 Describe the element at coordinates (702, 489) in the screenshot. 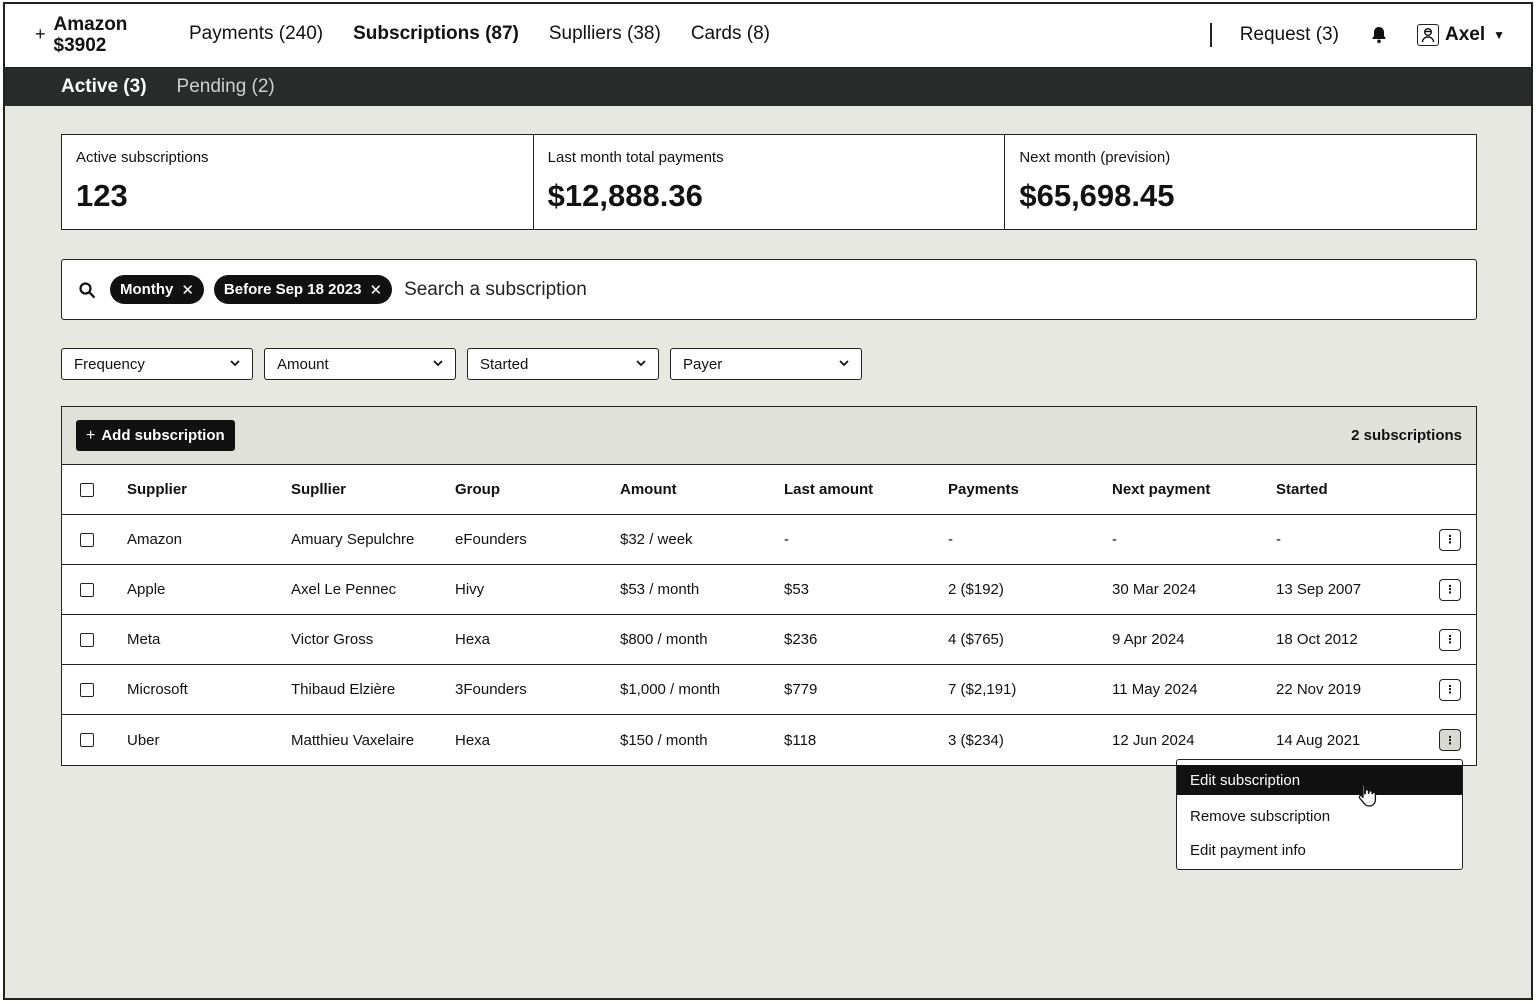

I see `column-header: Amount` at that location.